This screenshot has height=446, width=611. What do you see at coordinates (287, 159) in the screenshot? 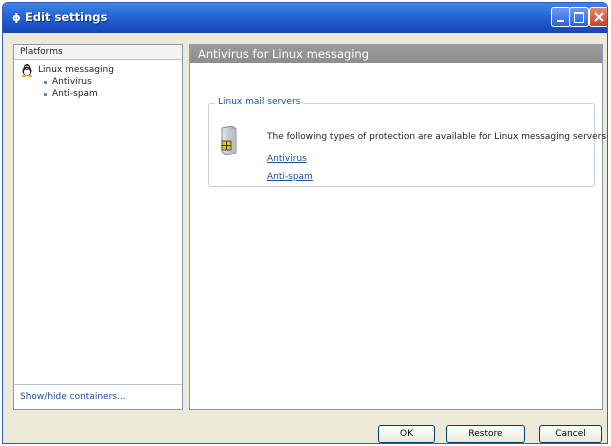
I see `antivirus-link: Antivirus` at bounding box center [287, 159].